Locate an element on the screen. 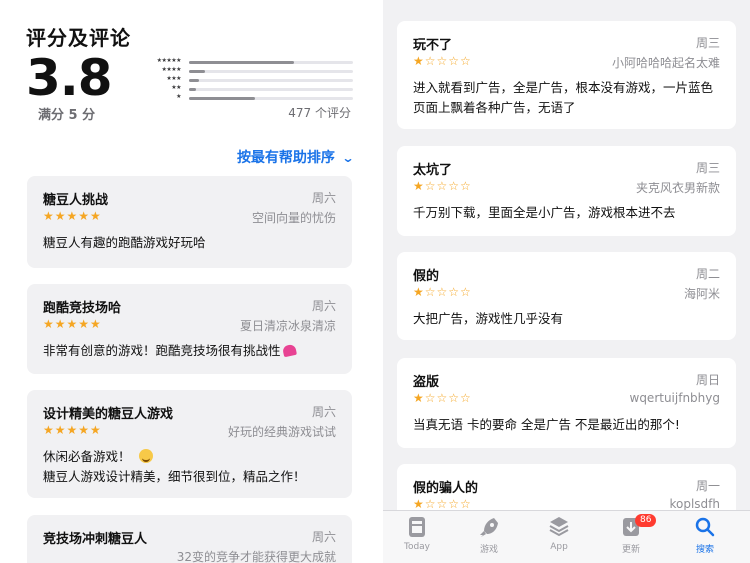  review-body-container: 休闲必备游戏！ 糖豆人游戏设计精美，细节很到位，精品之作！ is located at coordinates (189, 467).